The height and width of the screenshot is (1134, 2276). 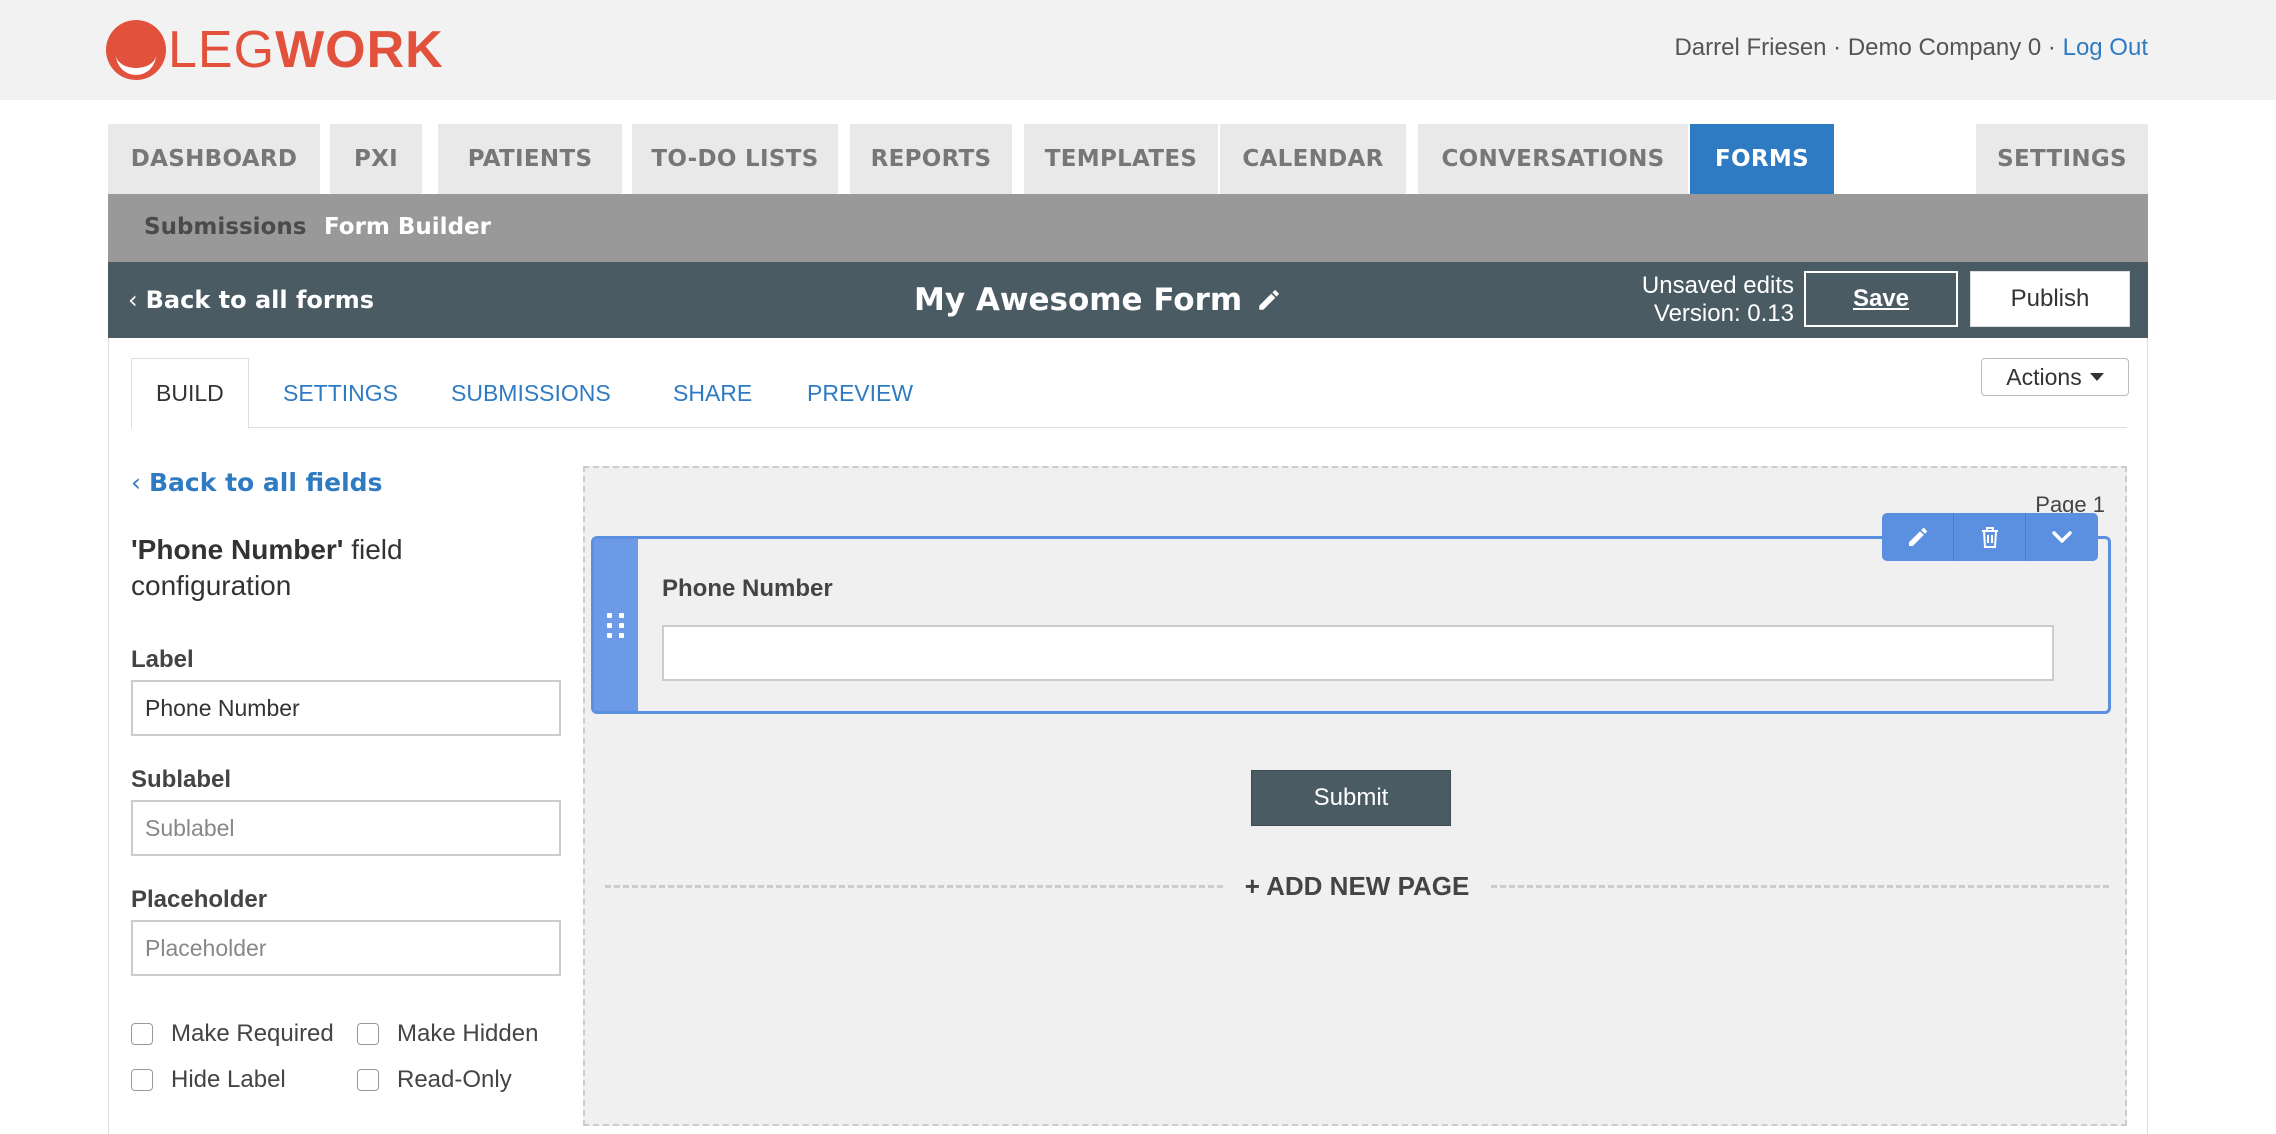 What do you see at coordinates (346, 828) in the screenshot?
I see `sublabel-input` at bounding box center [346, 828].